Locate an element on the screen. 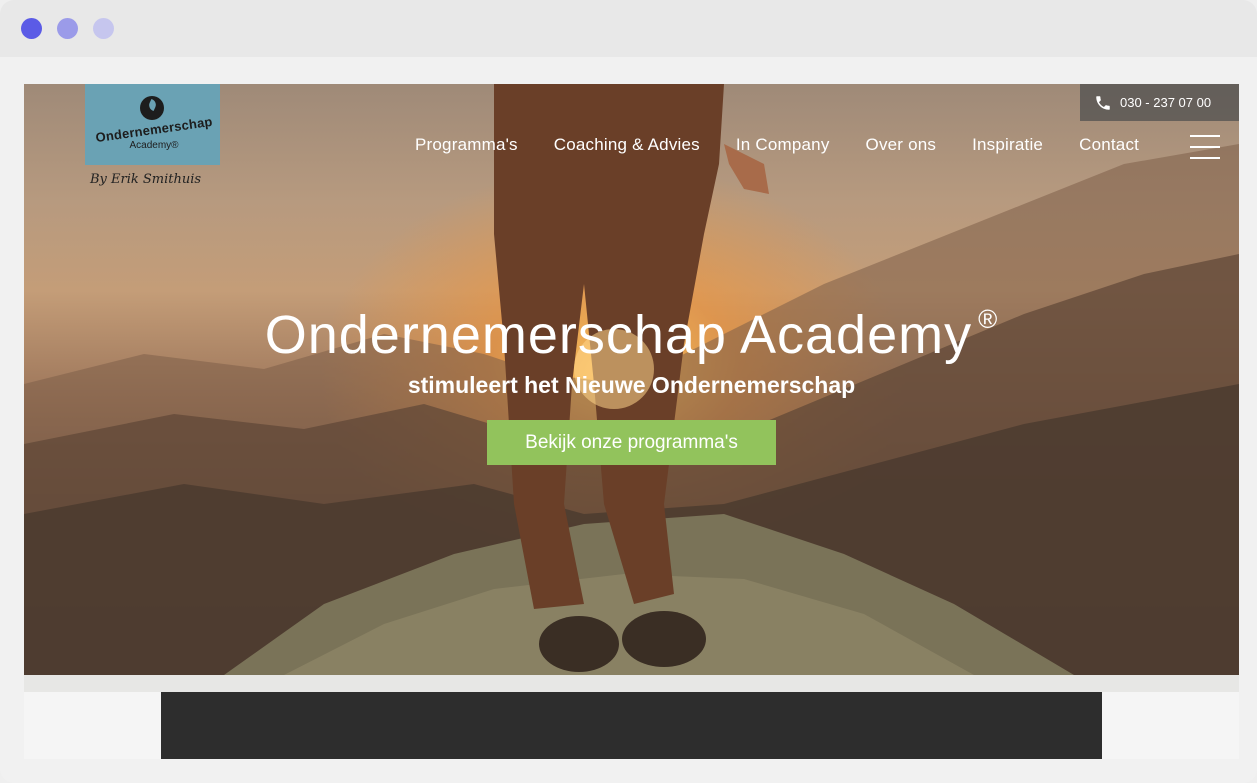 The image size is (1257, 783). logo-text-sub: Academy® is located at coordinates (154, 145).